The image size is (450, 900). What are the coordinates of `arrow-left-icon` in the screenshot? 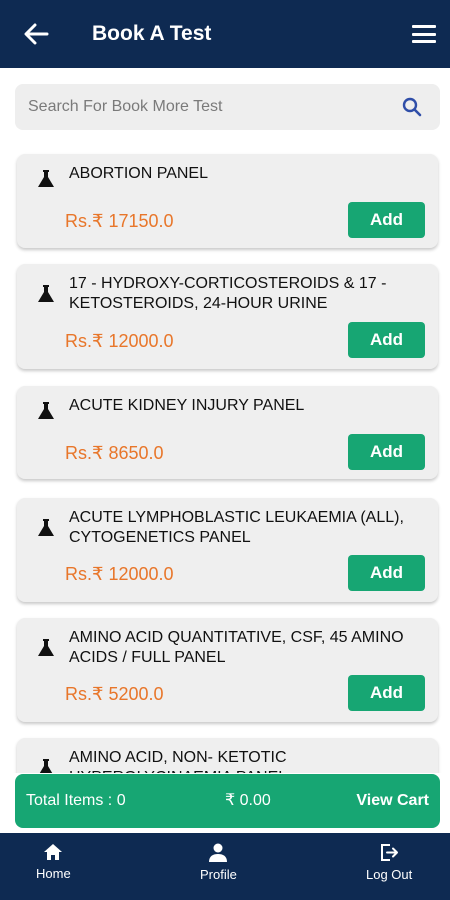 It's located at (36, 34).